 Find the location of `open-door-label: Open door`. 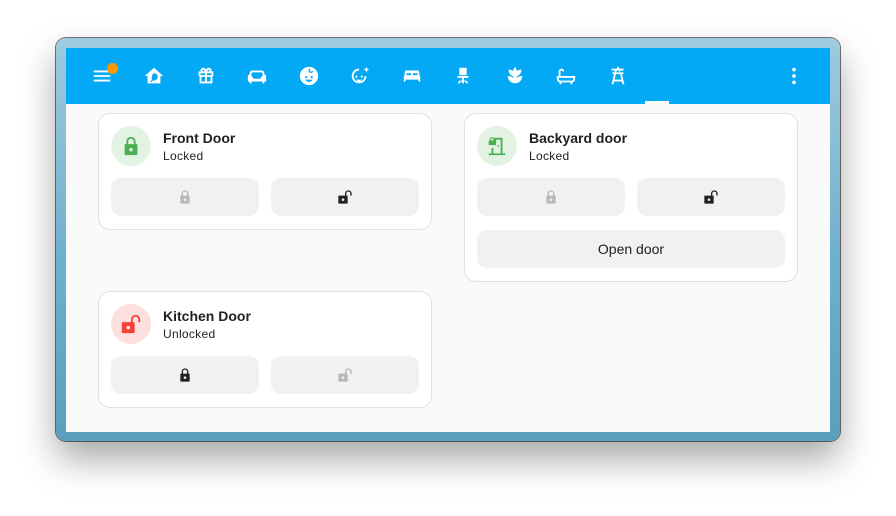

open-door-label: Open door is located at coordinates (631, 249).